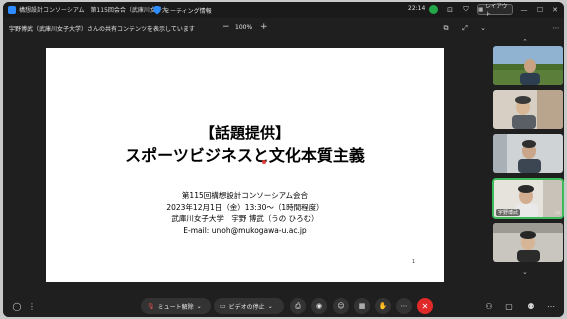  I want to click on apps-icon: ▦, so click(362, 306).